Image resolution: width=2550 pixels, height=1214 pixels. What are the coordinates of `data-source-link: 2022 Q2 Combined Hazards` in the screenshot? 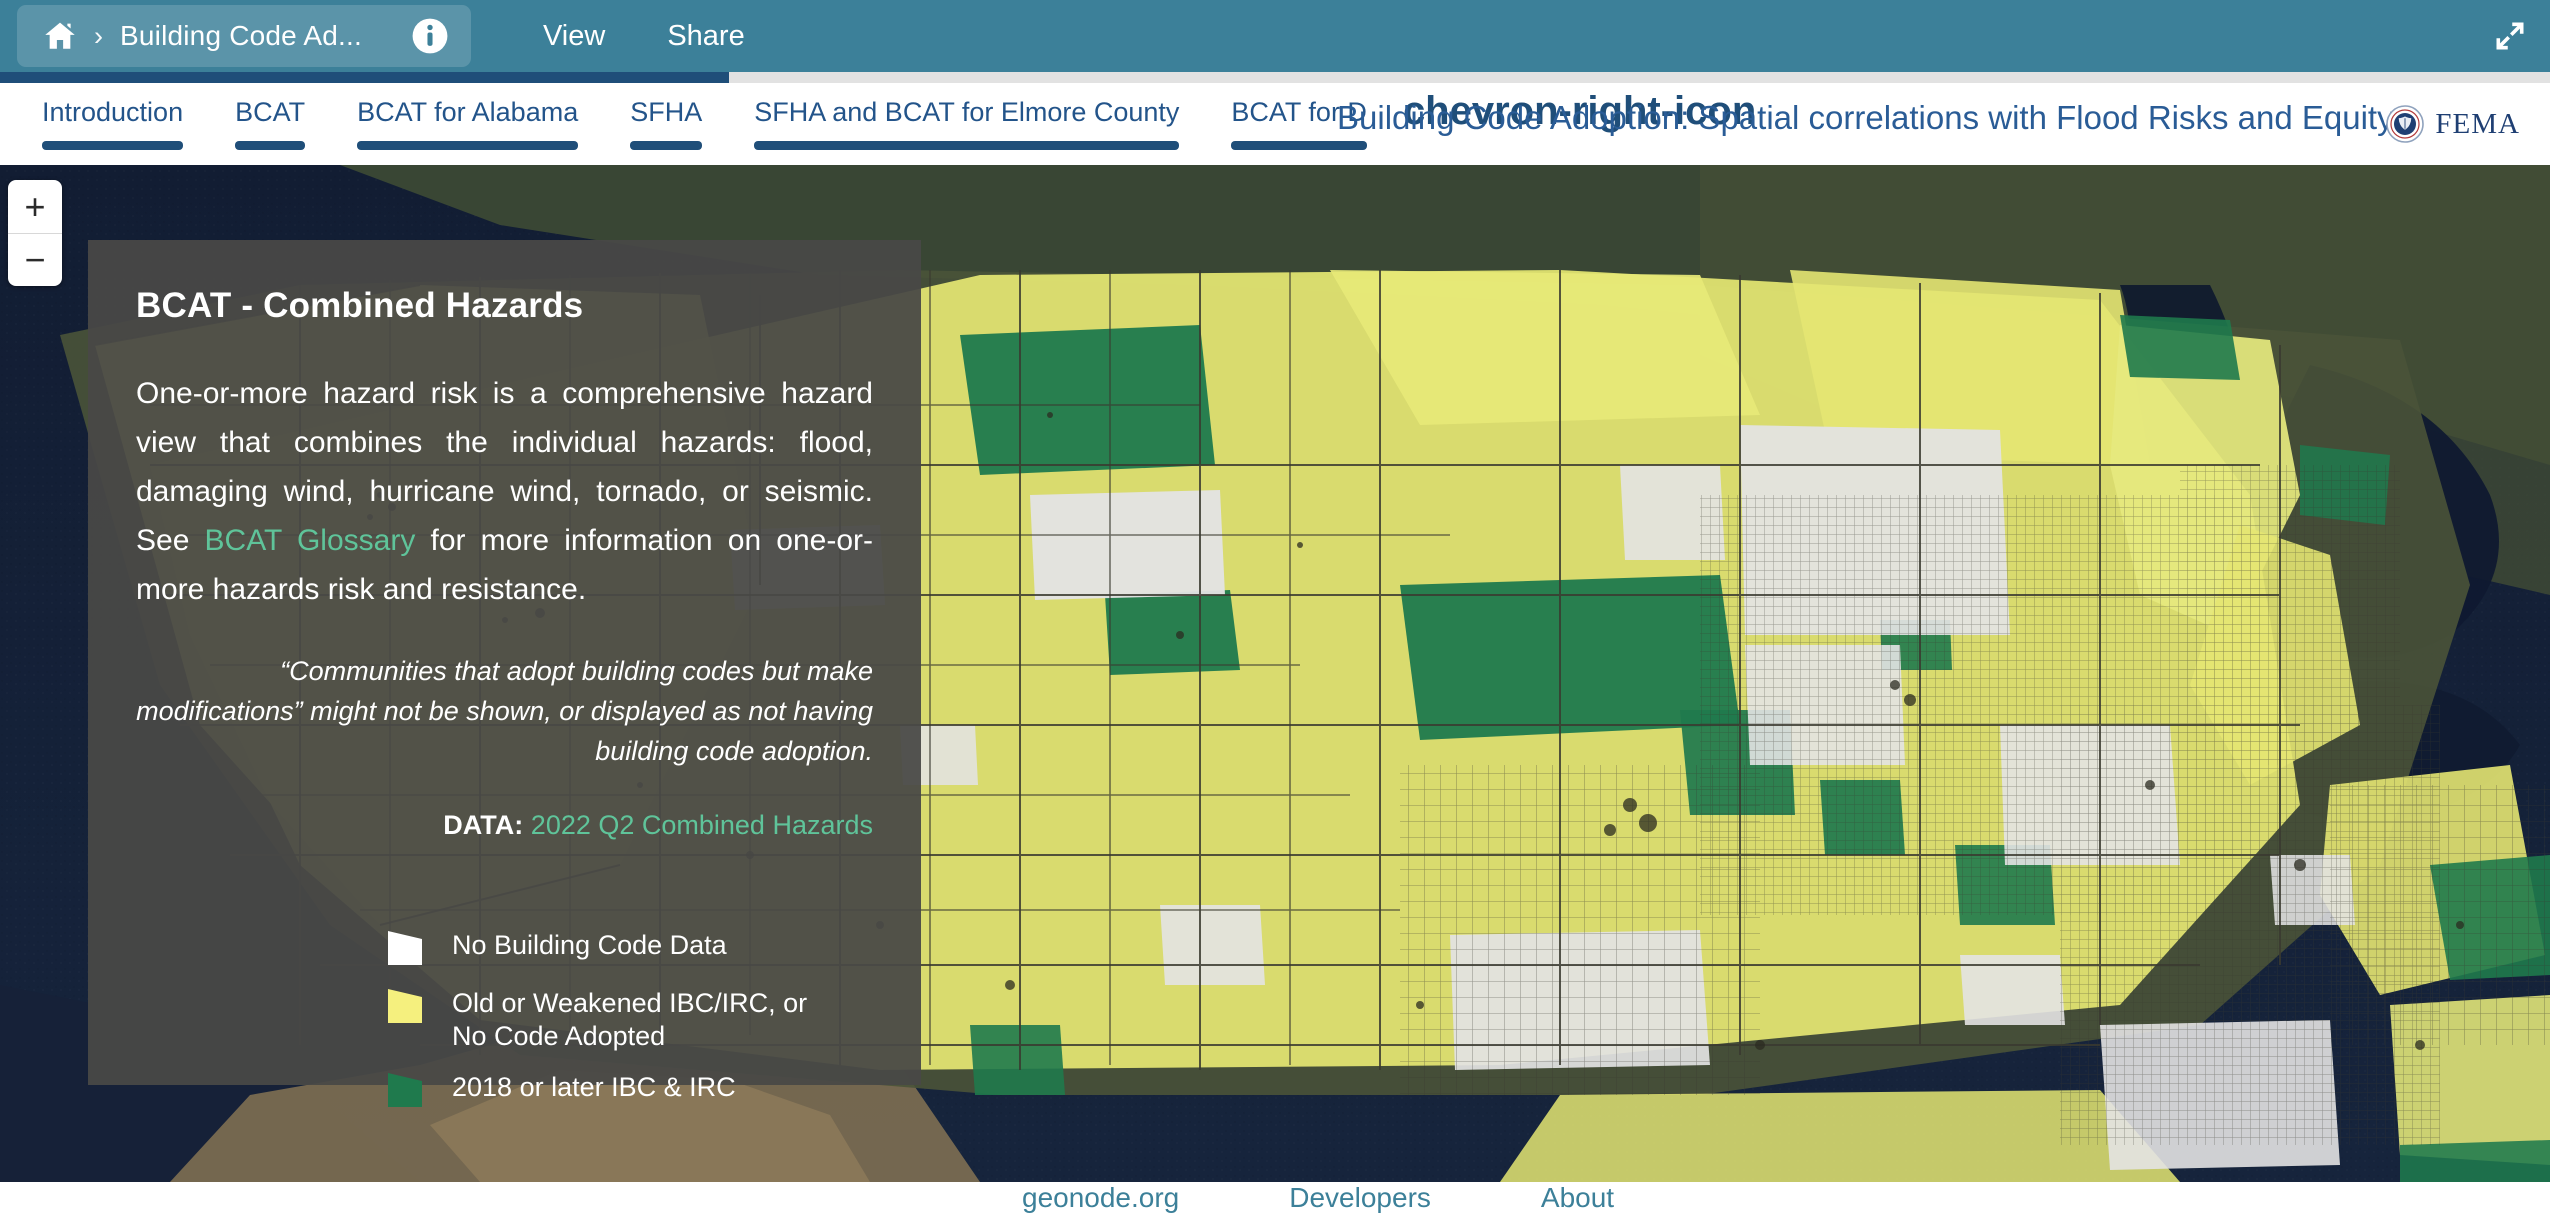 It's located at (702, 825).